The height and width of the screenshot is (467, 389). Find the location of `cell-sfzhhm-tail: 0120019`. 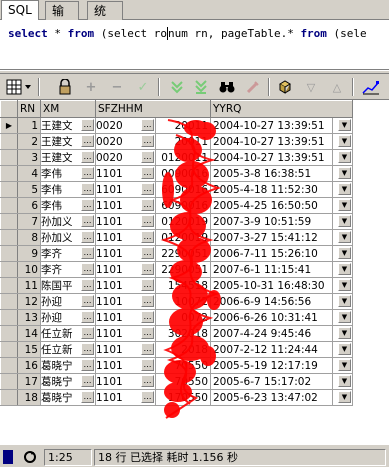

cell-sfzhhm-tail: 0120019 is located at coordinates (183, 237).